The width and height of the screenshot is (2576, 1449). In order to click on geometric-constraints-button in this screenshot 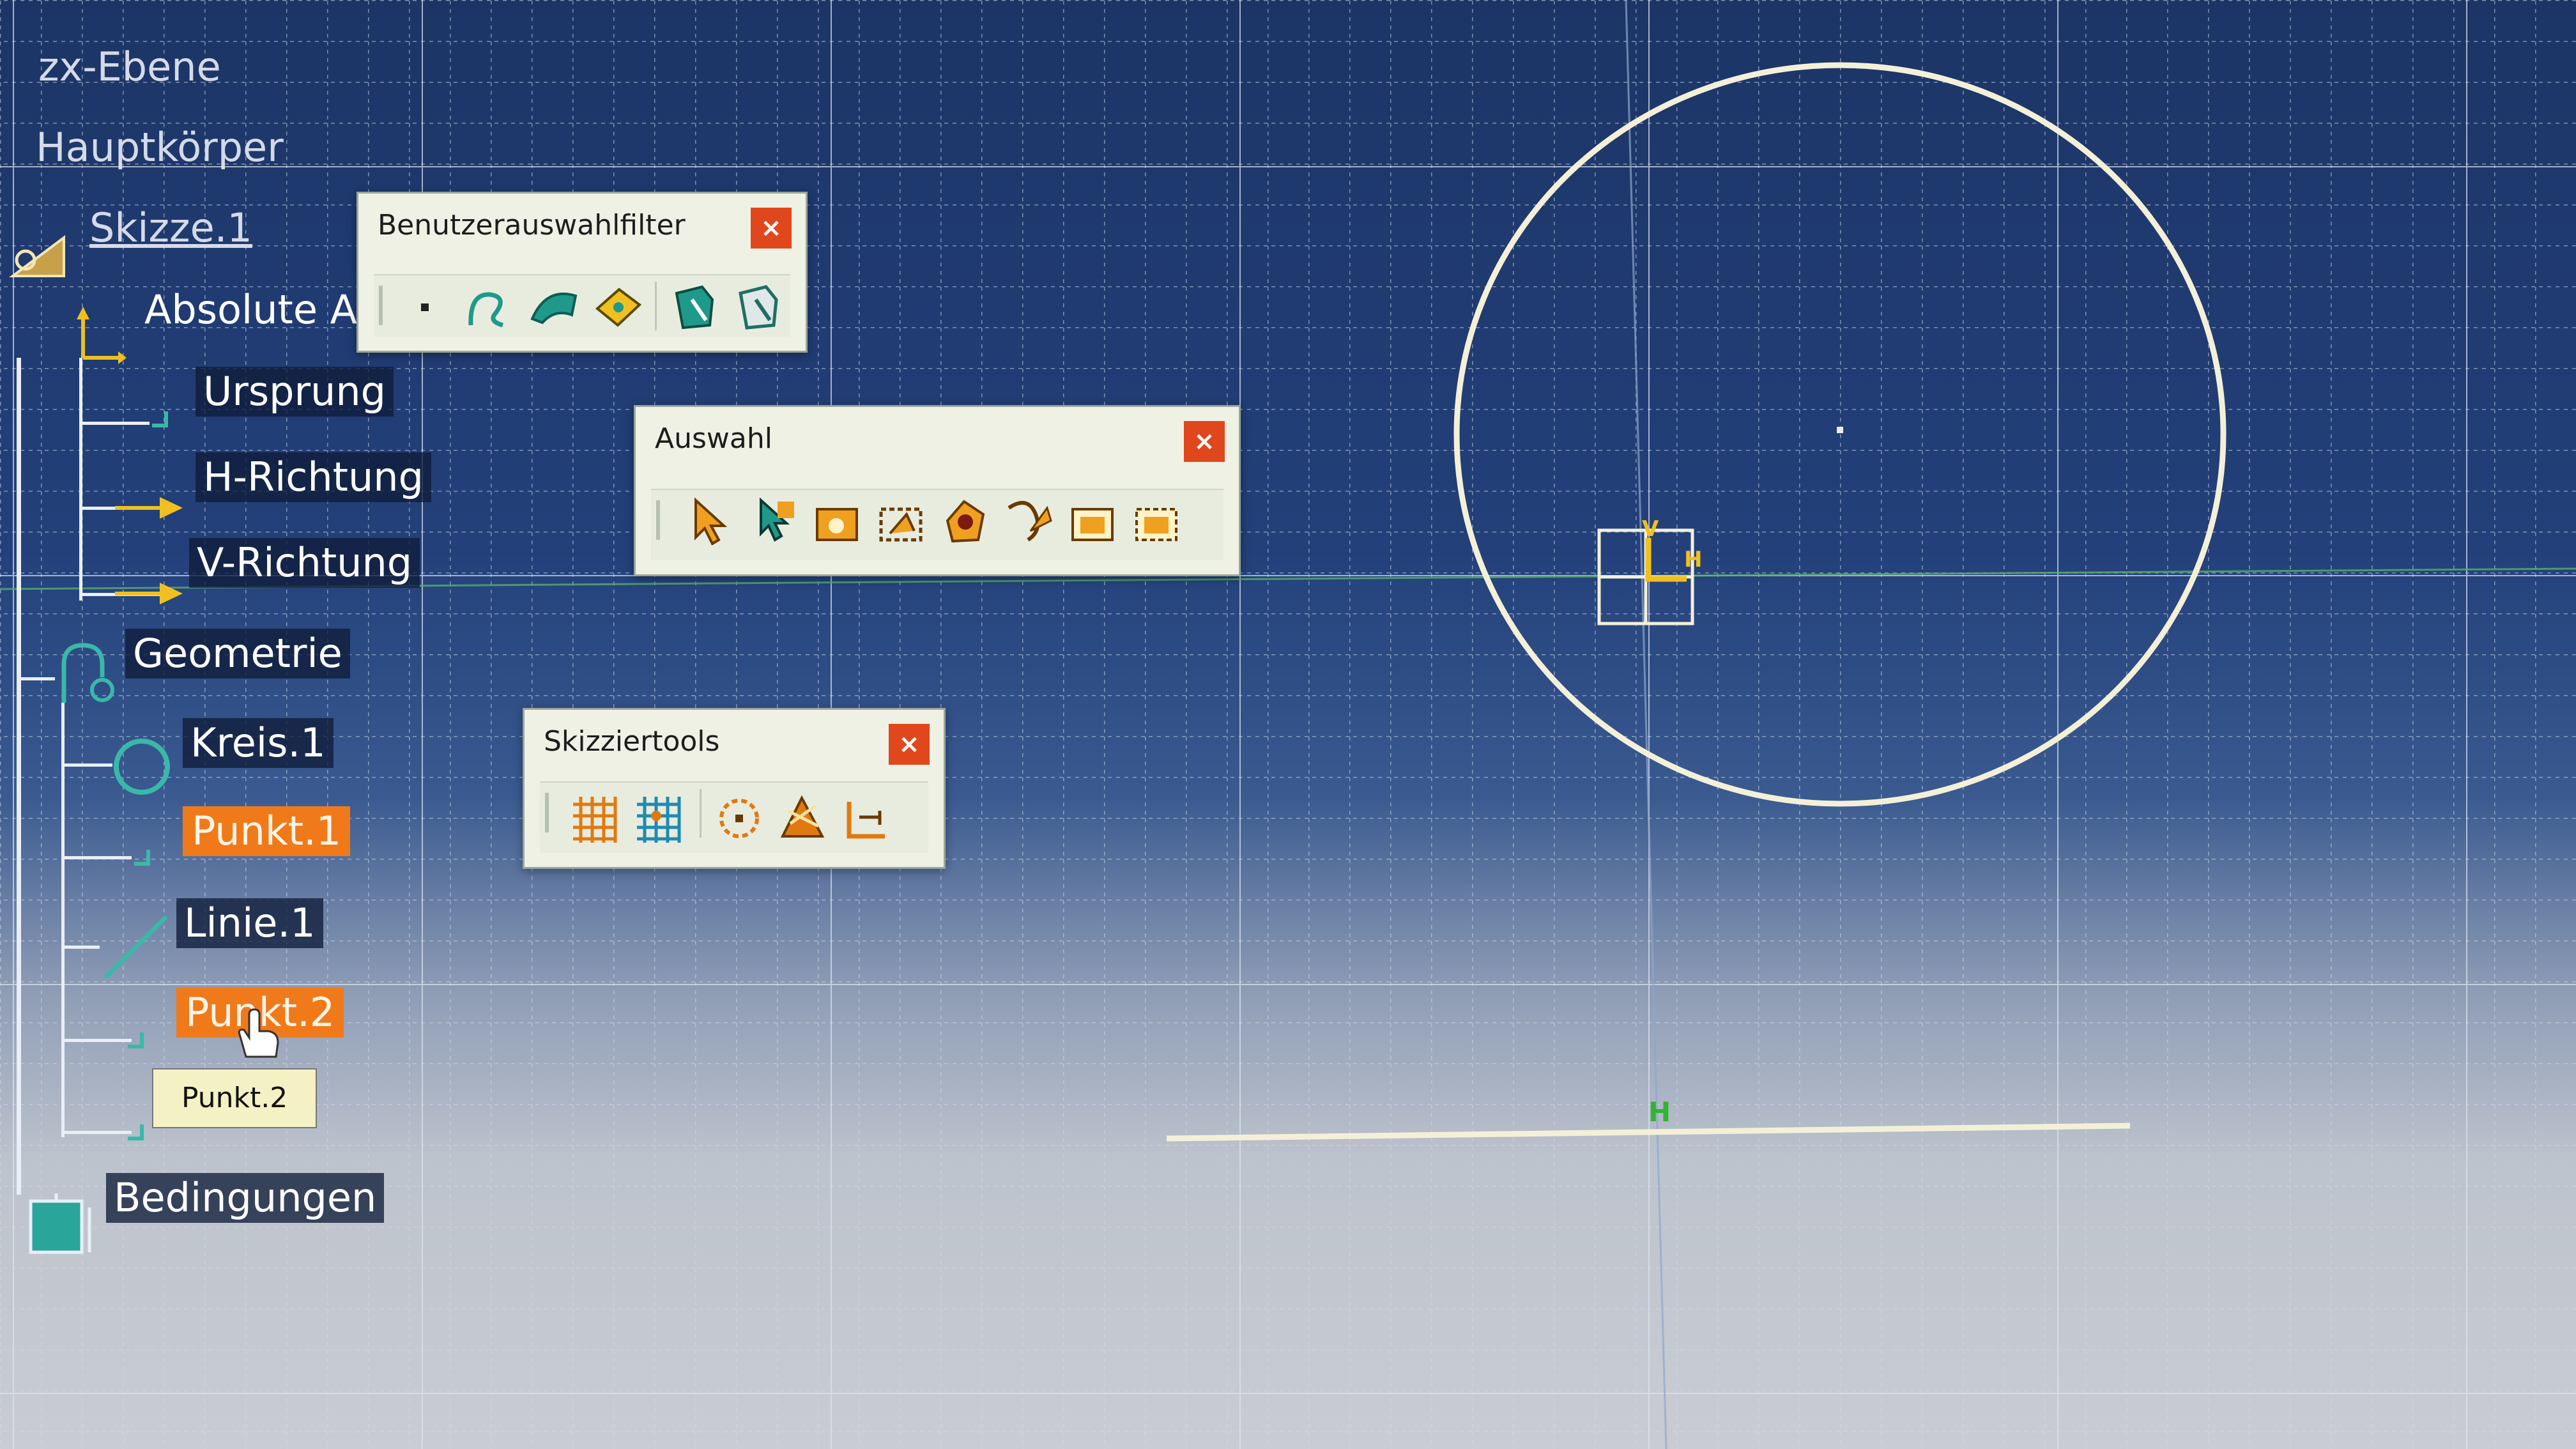, I will do `click(802, 818)`.